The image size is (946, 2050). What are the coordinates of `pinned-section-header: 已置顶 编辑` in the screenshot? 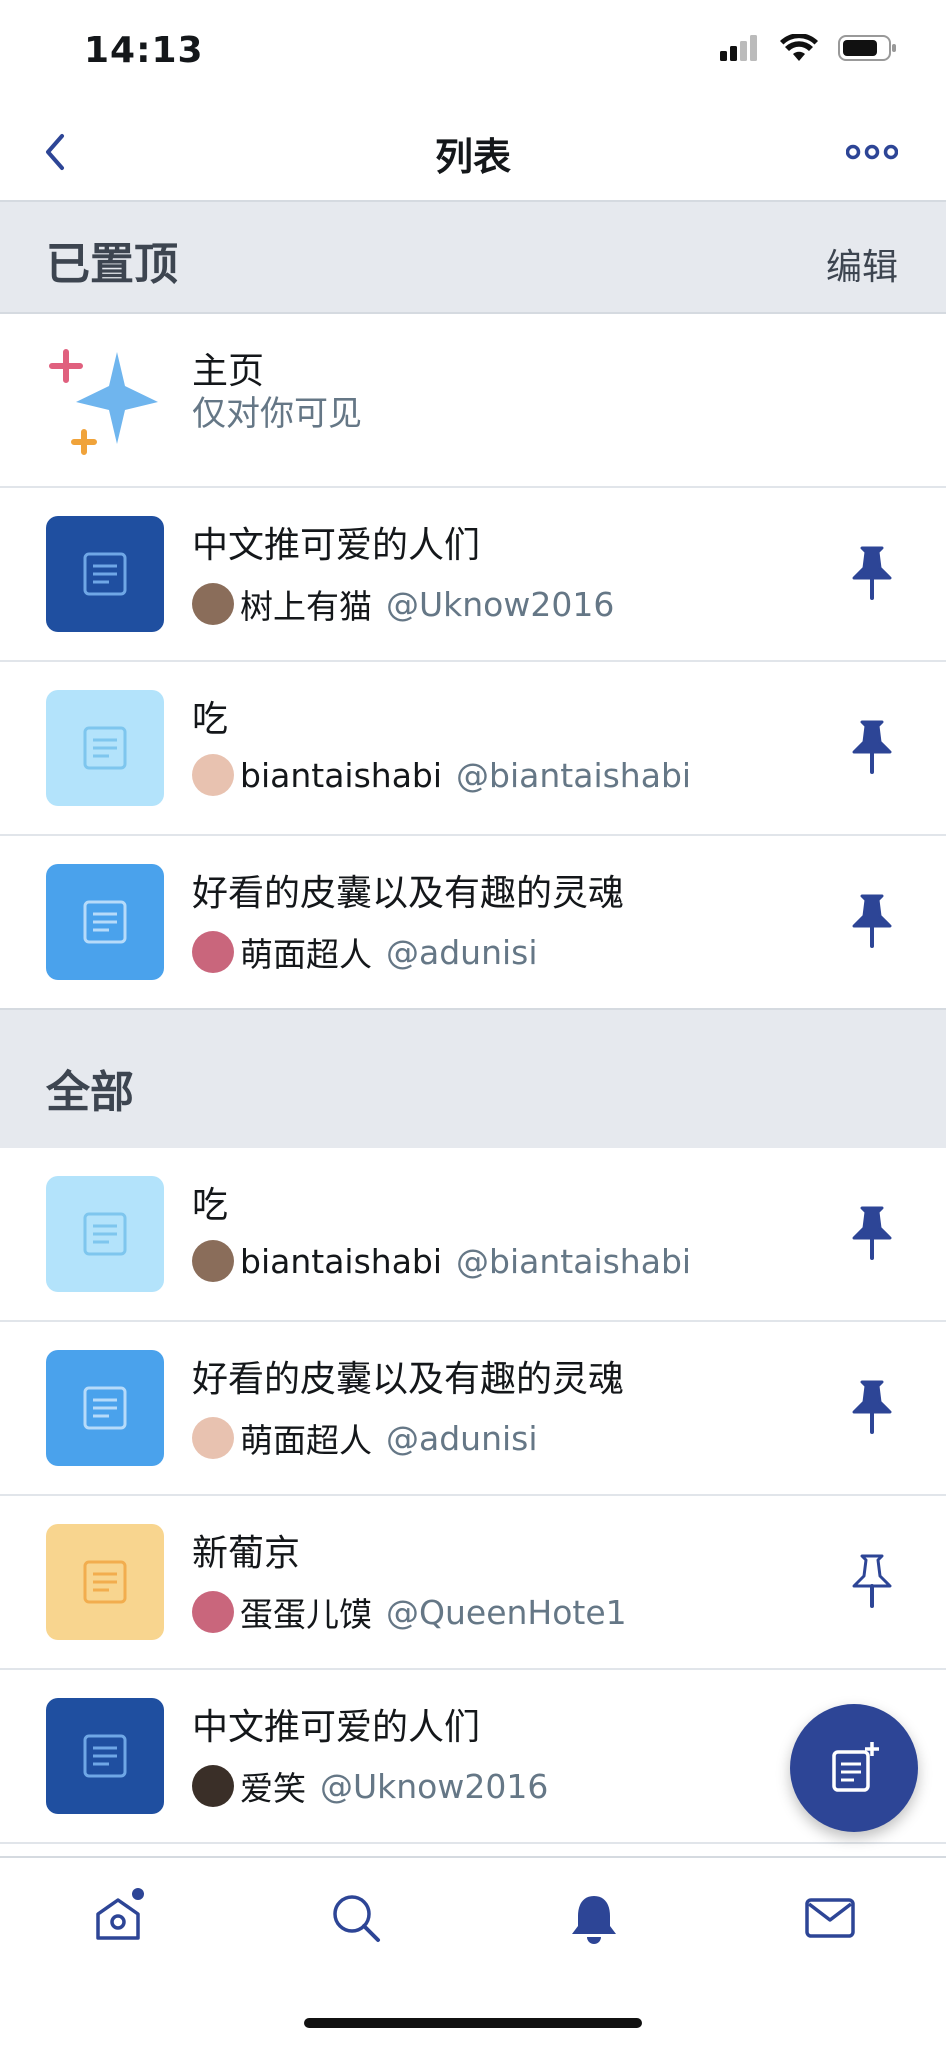 It's located at (473, 258).